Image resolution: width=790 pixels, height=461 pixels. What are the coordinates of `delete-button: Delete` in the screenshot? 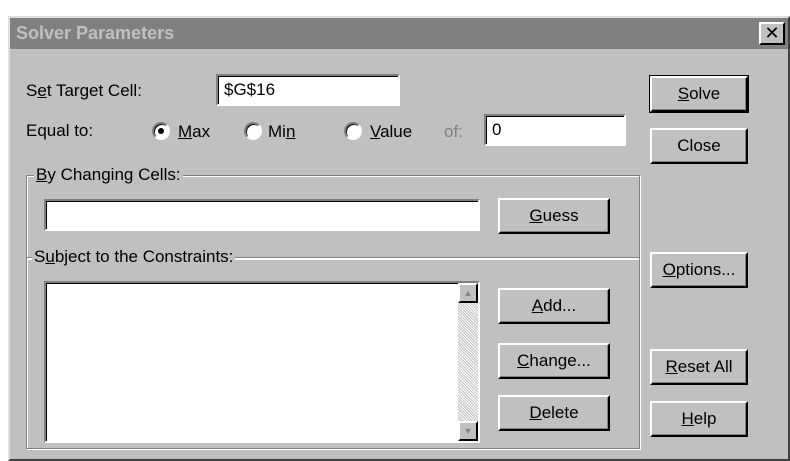 It's located at (554, 413).